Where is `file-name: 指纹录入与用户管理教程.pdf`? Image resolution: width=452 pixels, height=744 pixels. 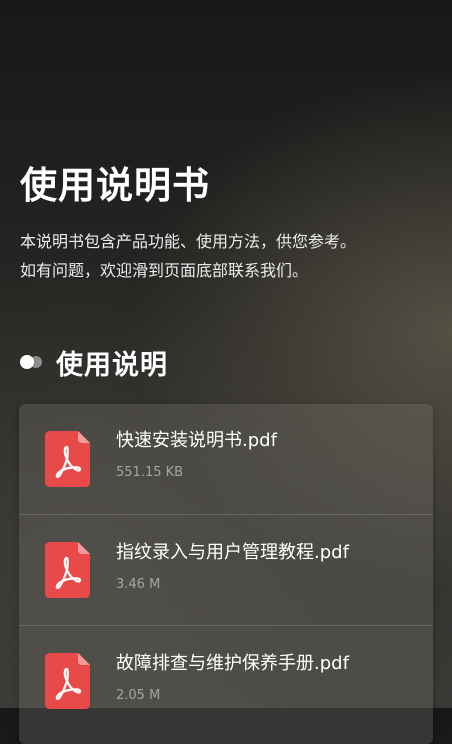 file-name: 指纹录入与用户管理教程.pdf is located at coordinates (232, 552).